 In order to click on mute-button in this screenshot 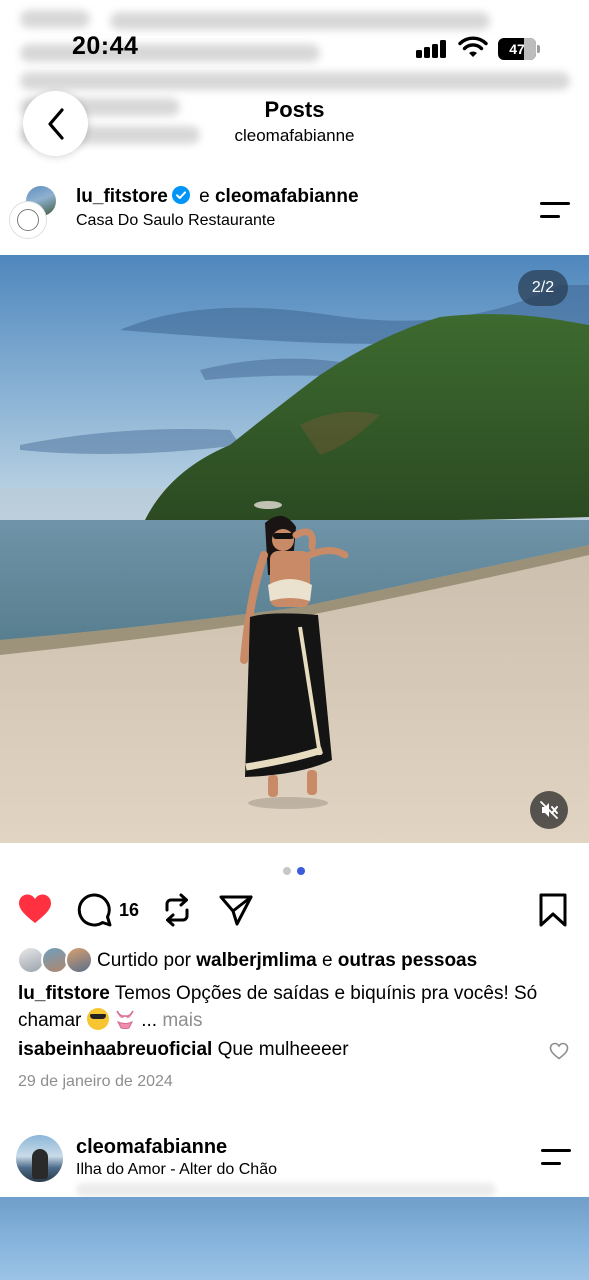, I will do `click(549, 810)`.